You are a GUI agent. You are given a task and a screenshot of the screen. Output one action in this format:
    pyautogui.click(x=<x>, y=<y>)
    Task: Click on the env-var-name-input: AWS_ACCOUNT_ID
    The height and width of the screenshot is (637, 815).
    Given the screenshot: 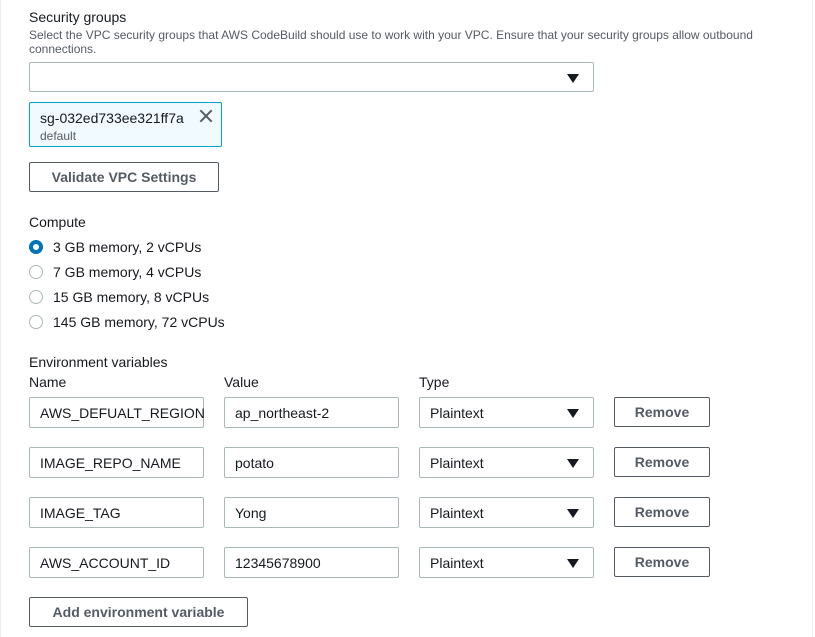 What is the action you would take?
    pyautogui.click(x=116, y=562)
    